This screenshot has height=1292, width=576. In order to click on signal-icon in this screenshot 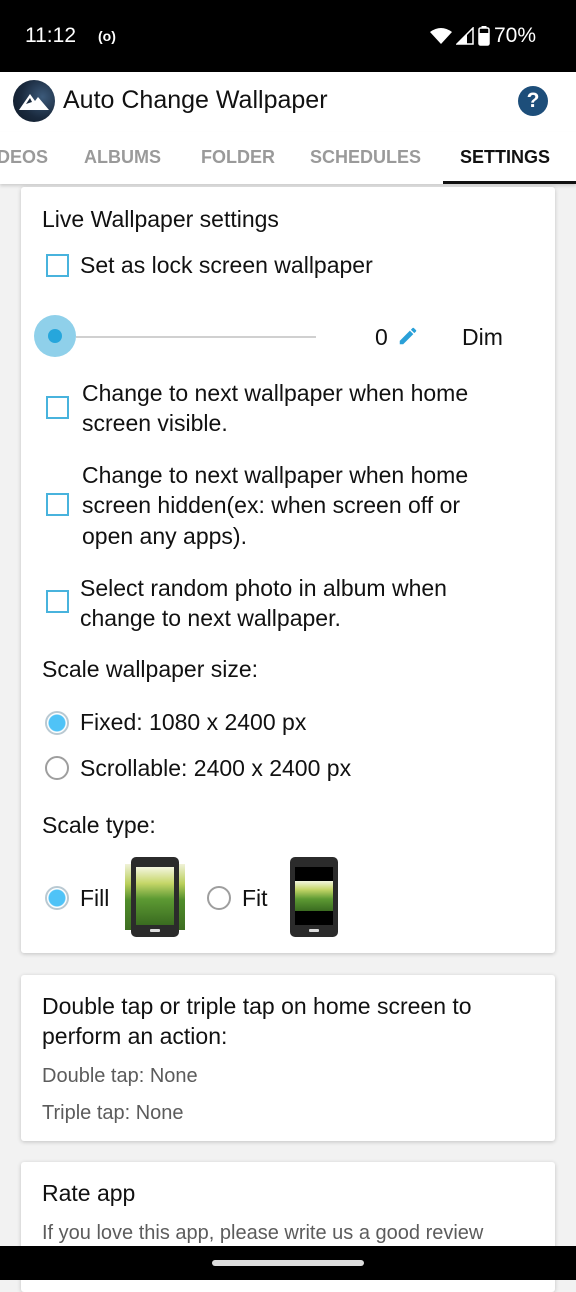, I will do `click(464, 36)`.